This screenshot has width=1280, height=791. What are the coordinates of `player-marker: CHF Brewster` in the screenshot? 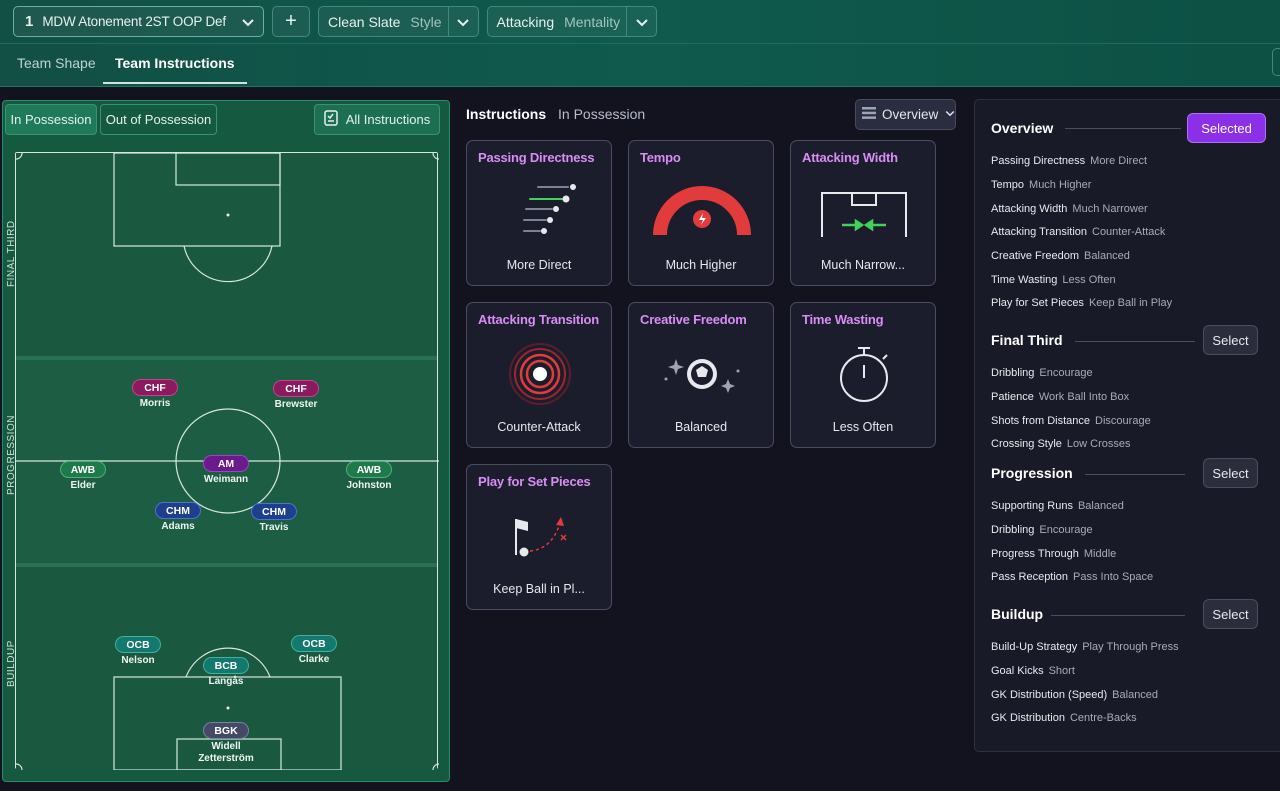 It's located at (296, 395).